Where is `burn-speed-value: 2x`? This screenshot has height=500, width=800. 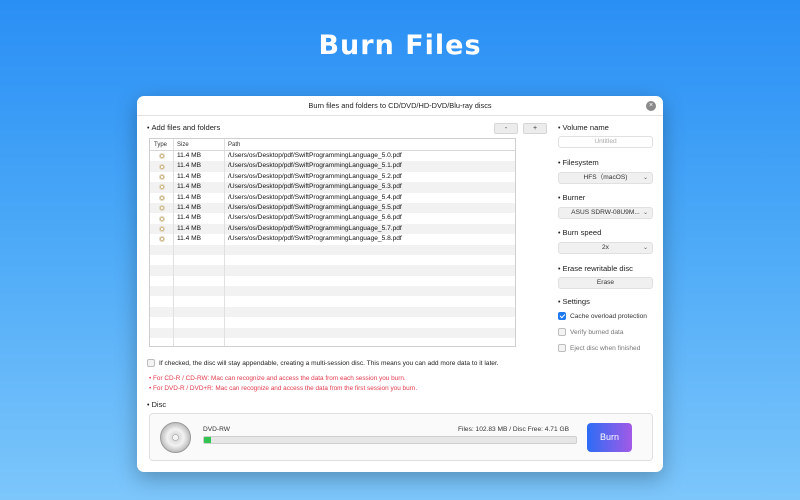 burn-speed-value: 2x is located at coordinates (605, 247).